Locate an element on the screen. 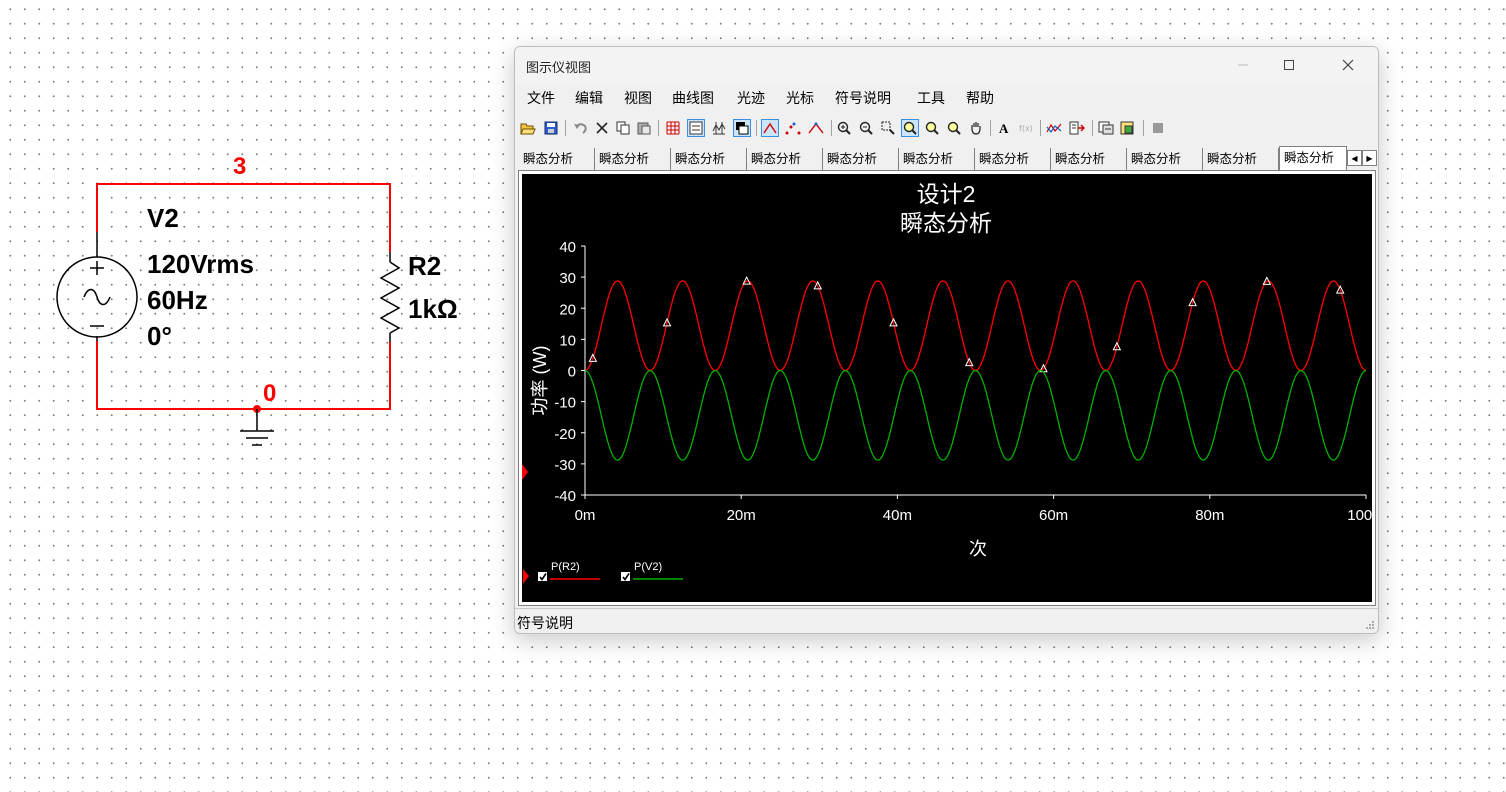 The height and width of the screenshot is (792, 1506). wire-top is located at coordinates (243, 217).